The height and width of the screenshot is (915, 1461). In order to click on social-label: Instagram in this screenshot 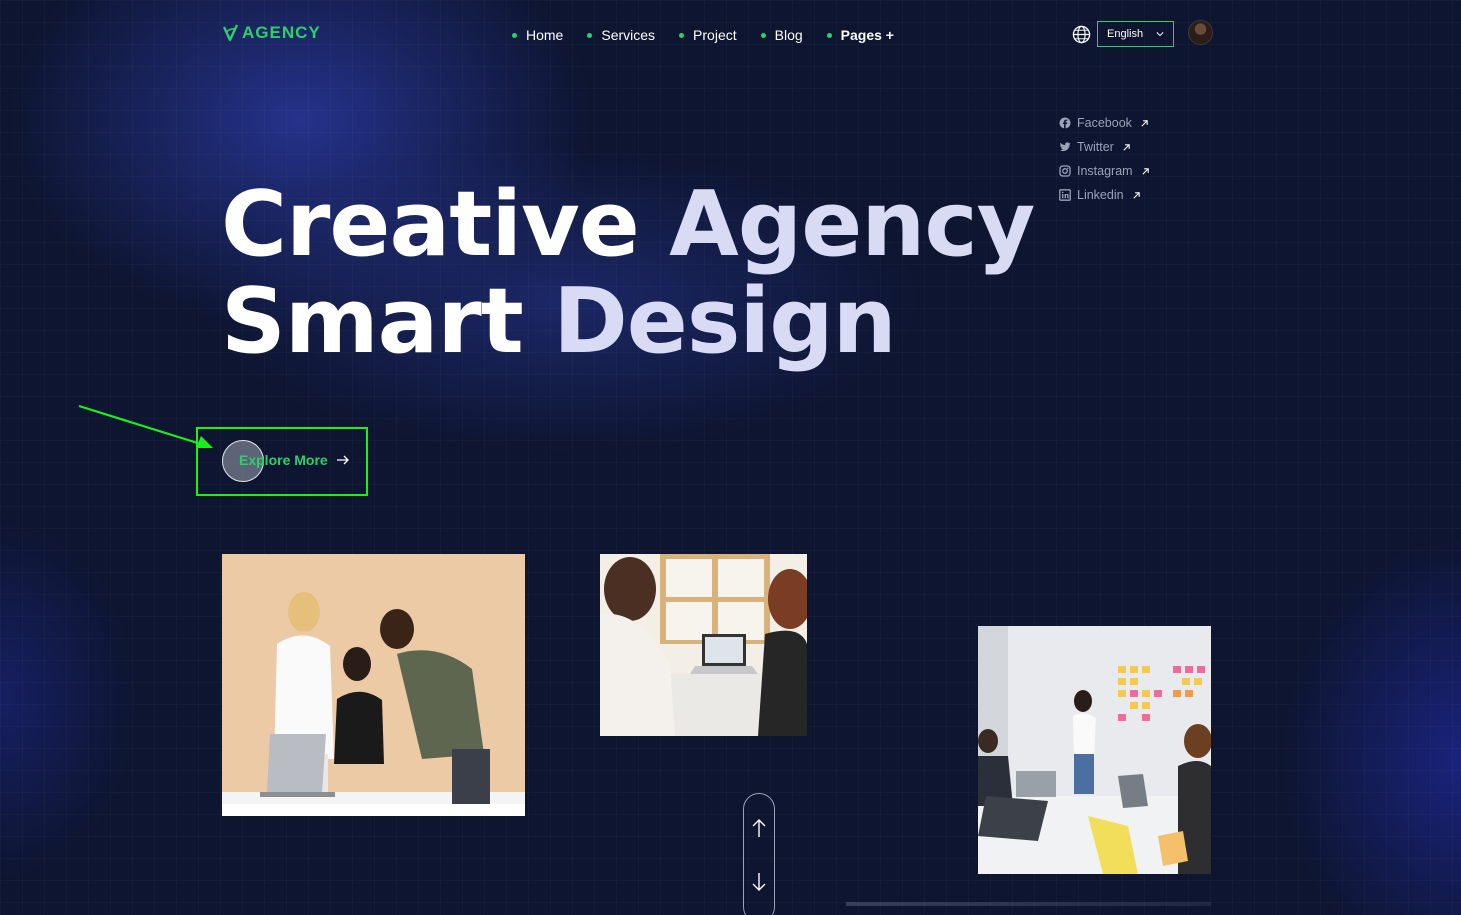, I will do `click(1105, 171)`.